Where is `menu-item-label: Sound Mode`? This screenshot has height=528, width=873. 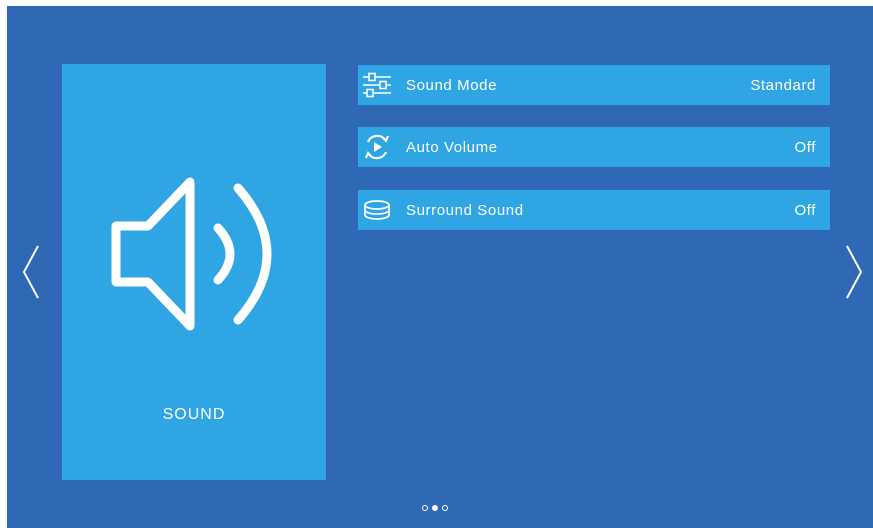 menu-item-label: Sound Mode is located at coordinates (452, 85).